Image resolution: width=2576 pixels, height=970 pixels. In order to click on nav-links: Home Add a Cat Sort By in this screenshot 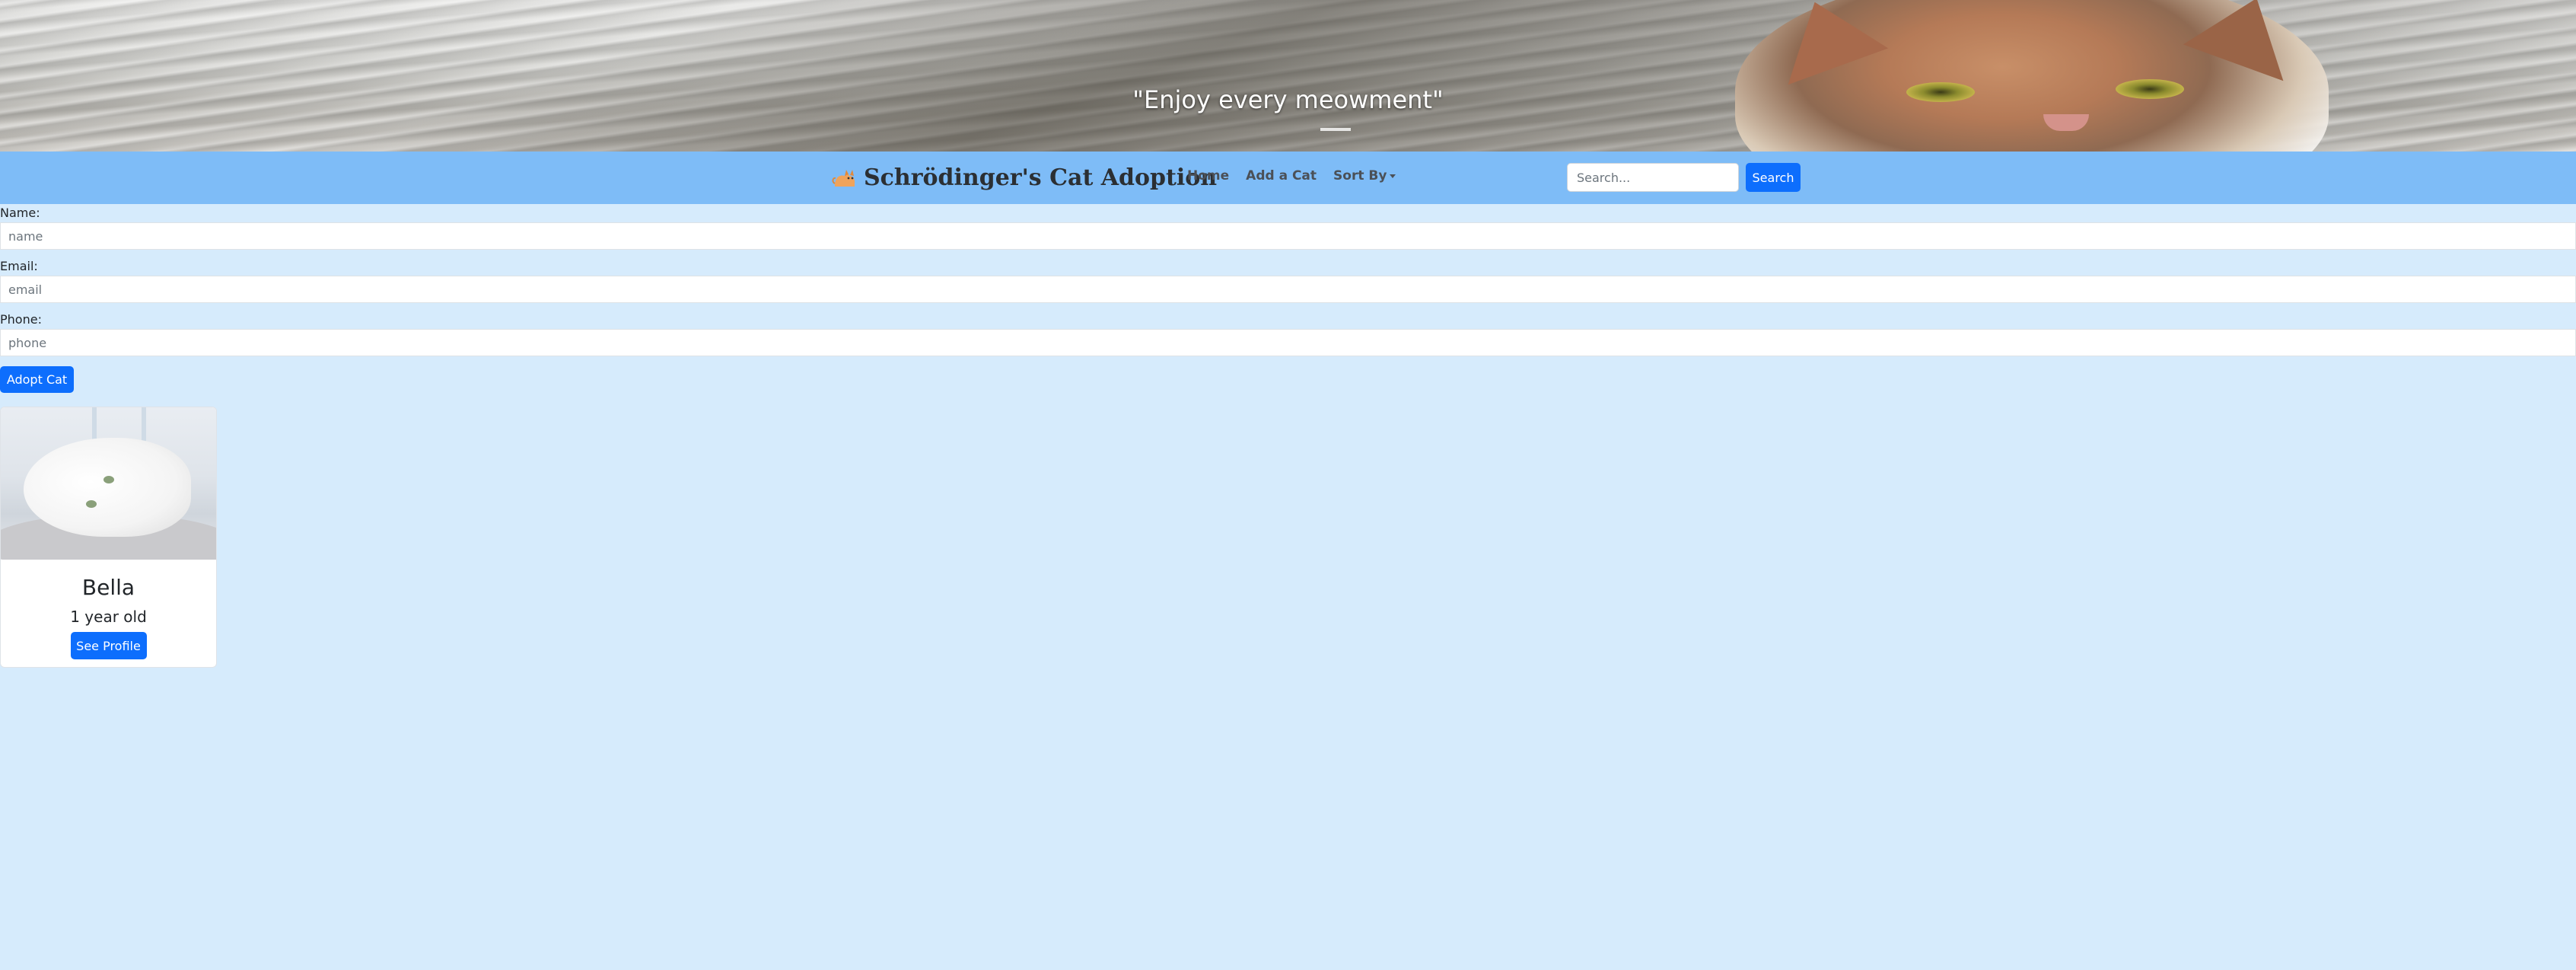, I will do `click(1291, 175)`.